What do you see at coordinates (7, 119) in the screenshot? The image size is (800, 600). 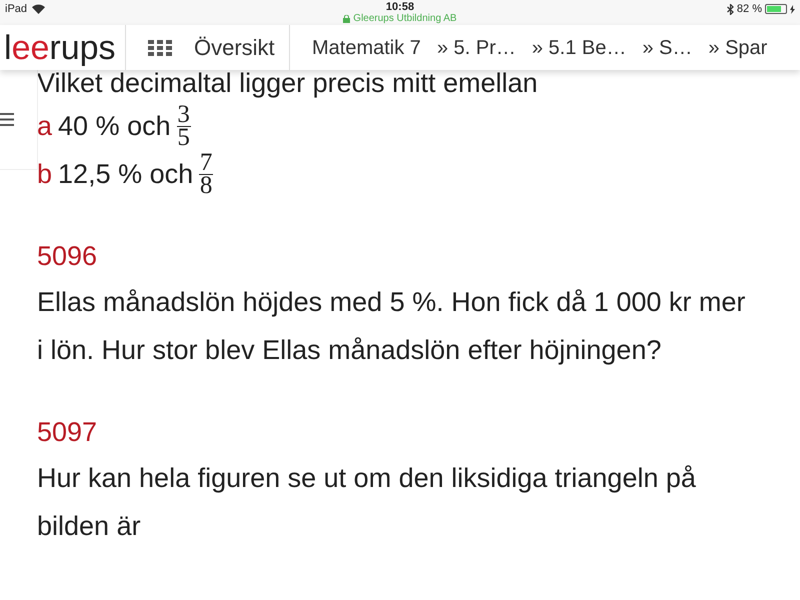 I see `menu-icon` at bounding box center [7, 119].